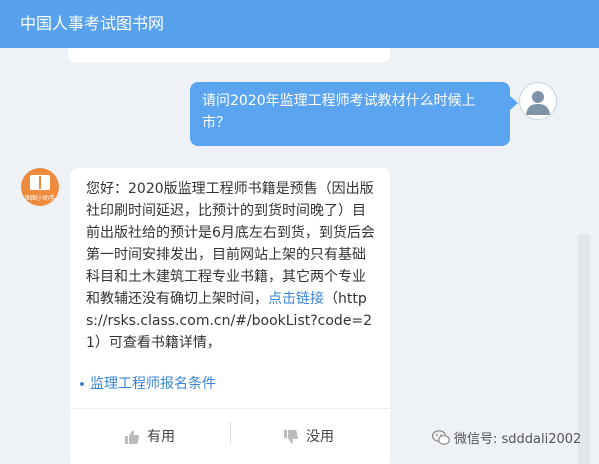 This screenshot has height=464, width=599. What do you see at coordinates (296, 299) in the screenshot?
I see `click-link: 点击链接` at bounding box center [296, 299].